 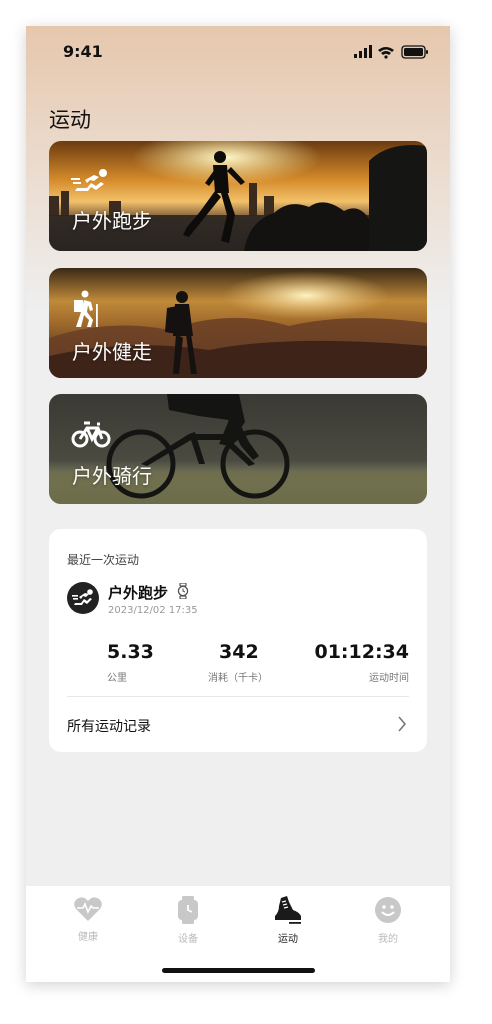 I want to click on tab-device: 设备, so click(x=188, y=920).